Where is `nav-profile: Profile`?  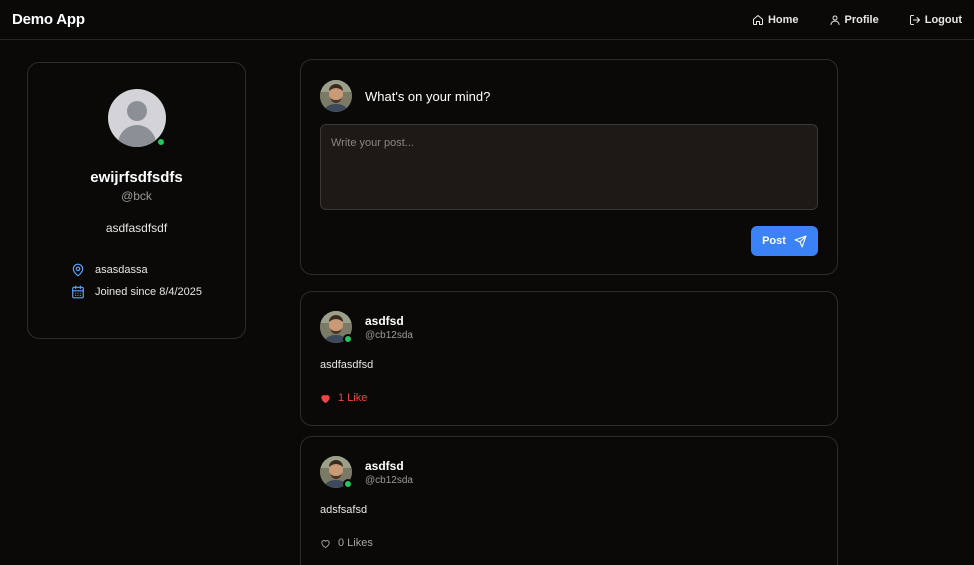 nav-profile: Profile is located at coordinates (854, 20).